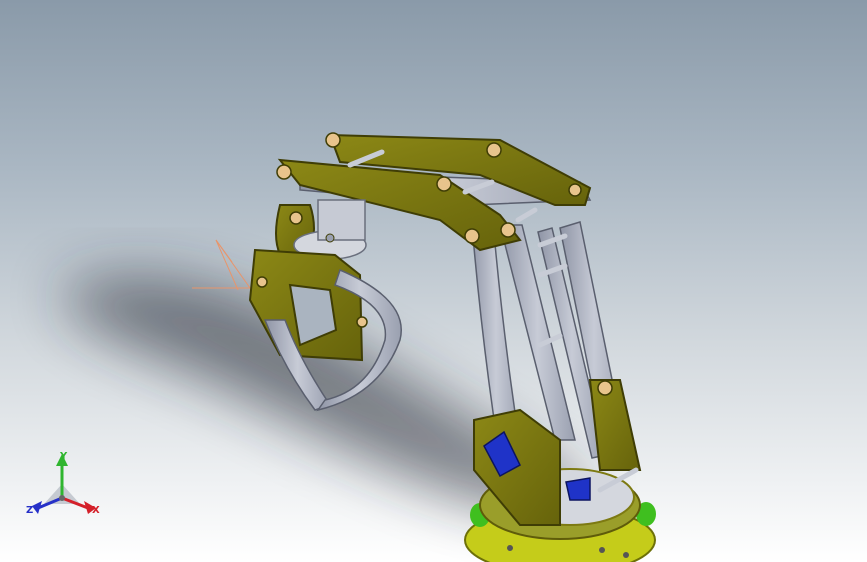  I want to click on sketch-lines, so click(221, 265).